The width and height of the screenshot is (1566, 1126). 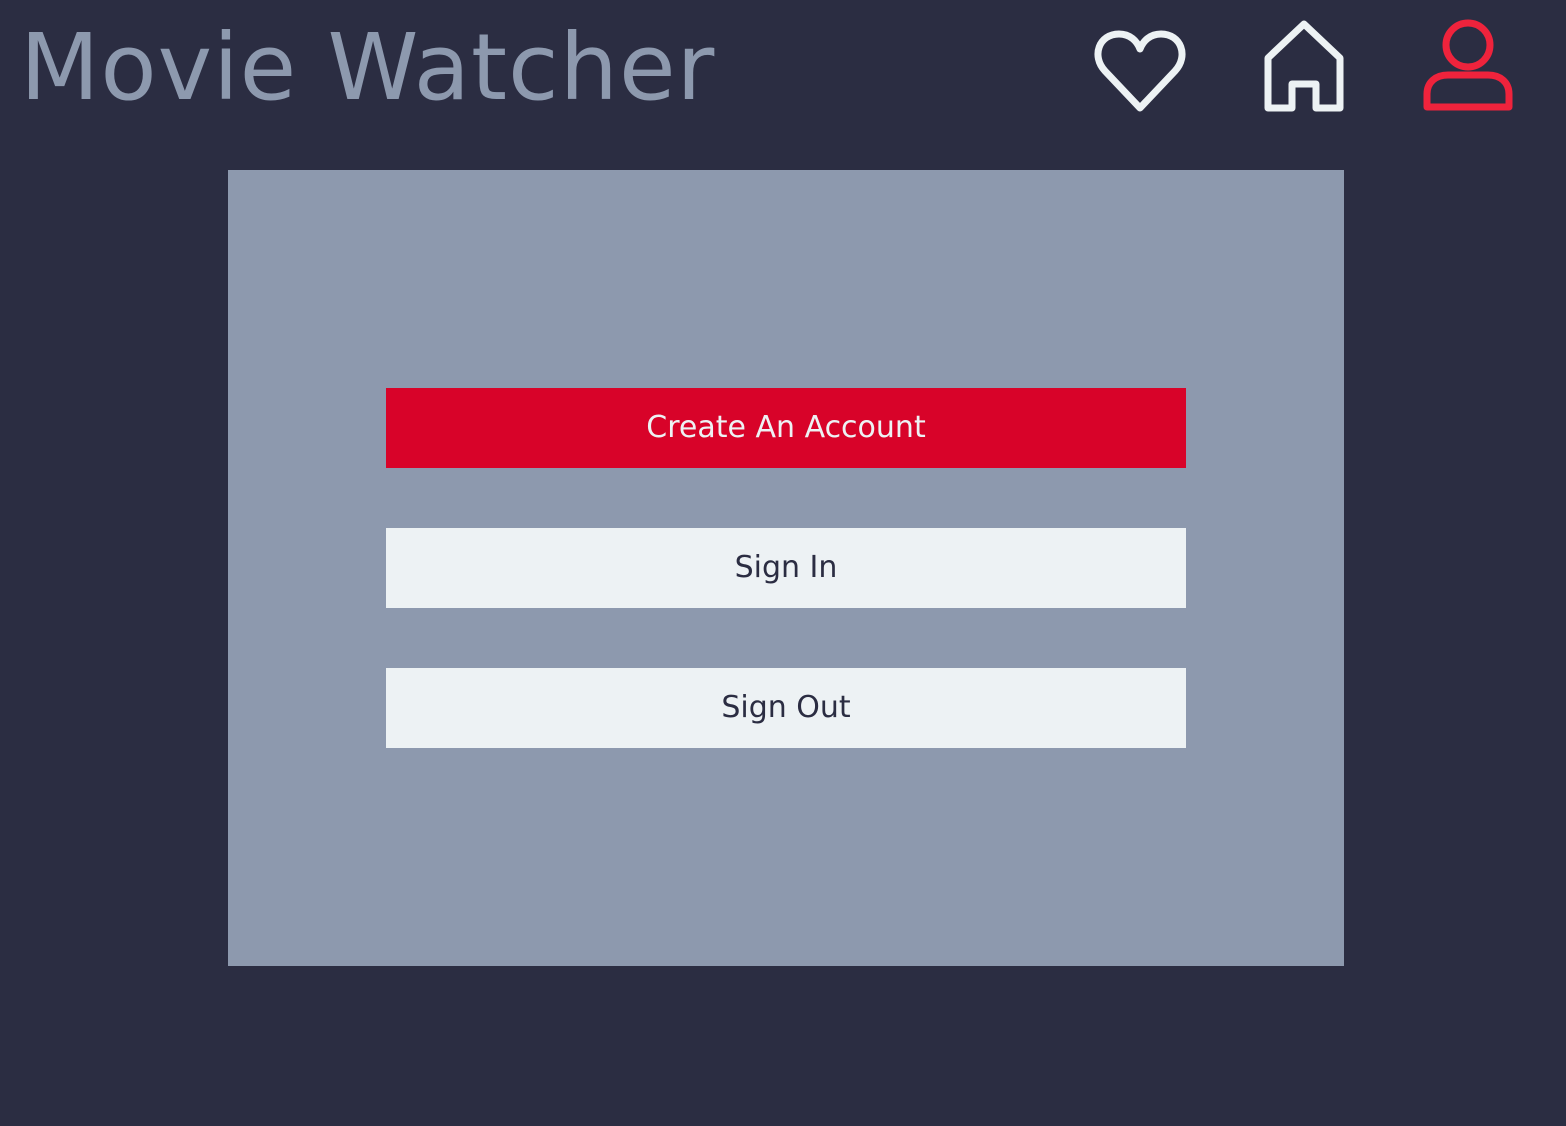 I want to click on sign-in-button: Sign In, so click(x=786, y=568).